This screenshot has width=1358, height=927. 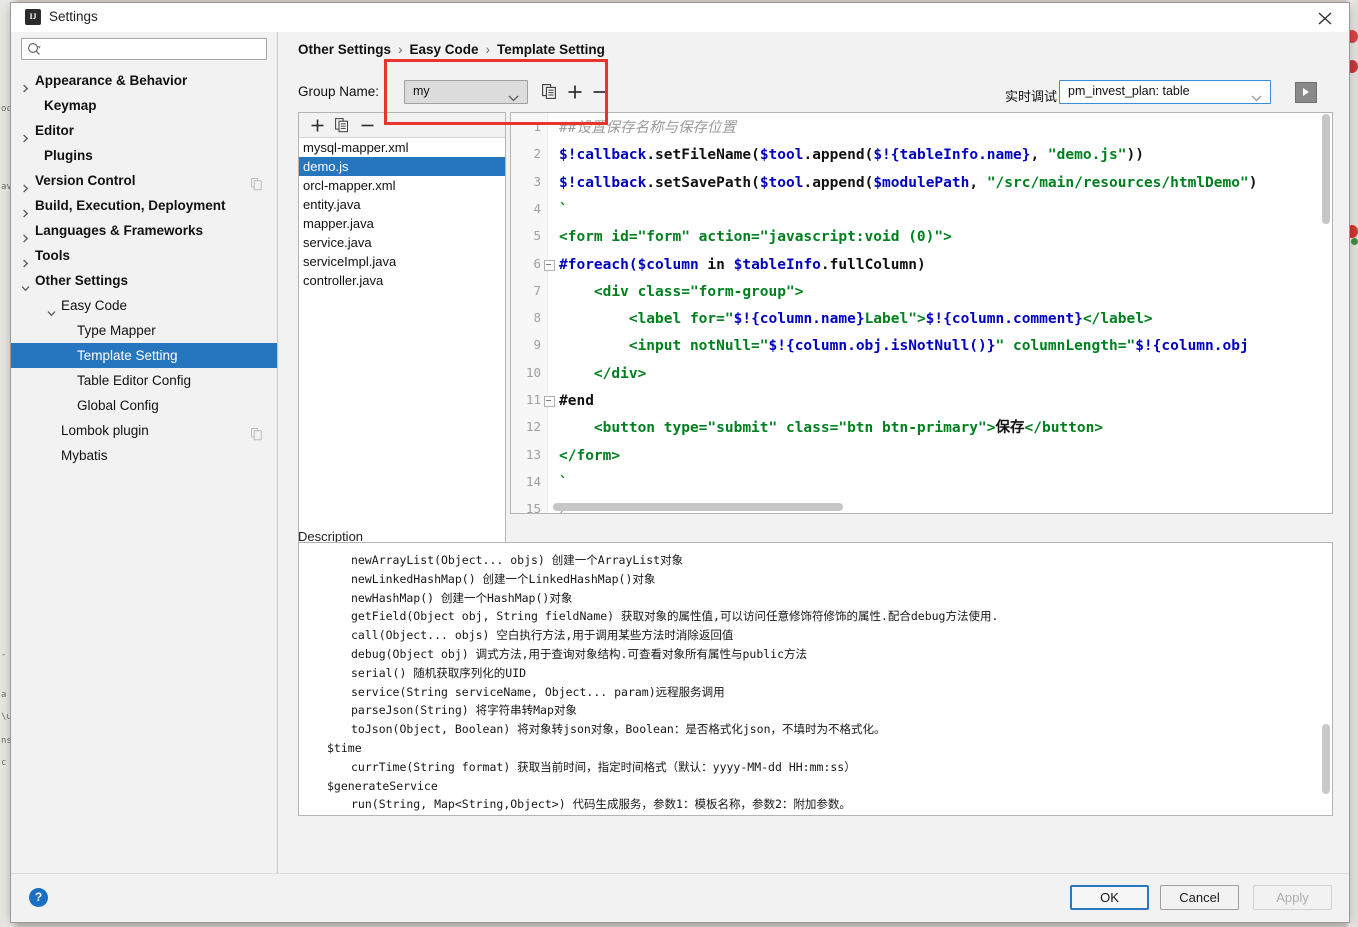 I want to click on list-item: demo.js, so click(x=402, y=166).